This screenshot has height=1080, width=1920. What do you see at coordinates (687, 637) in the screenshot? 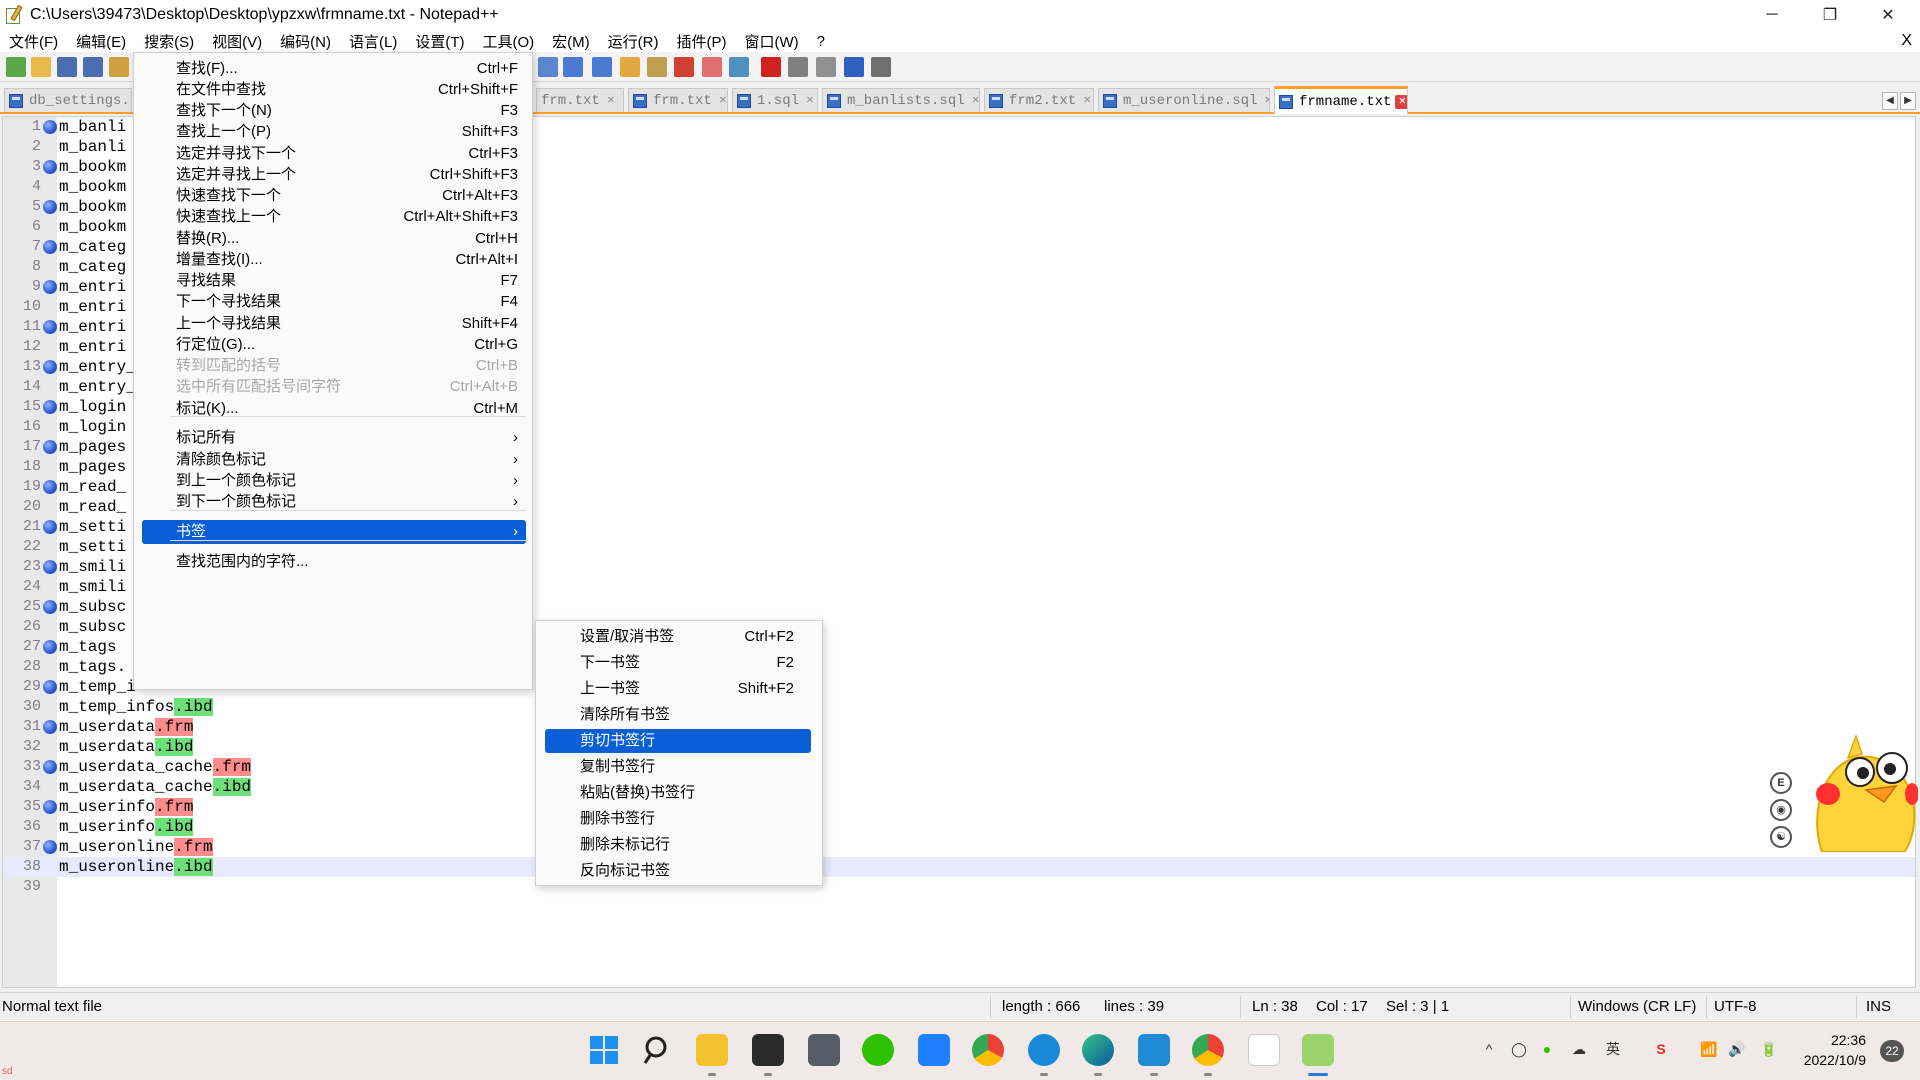
I see `bookmark-menu-item: 设置/取消书签 Ctrl+F2` at bounding box center [687, 637].